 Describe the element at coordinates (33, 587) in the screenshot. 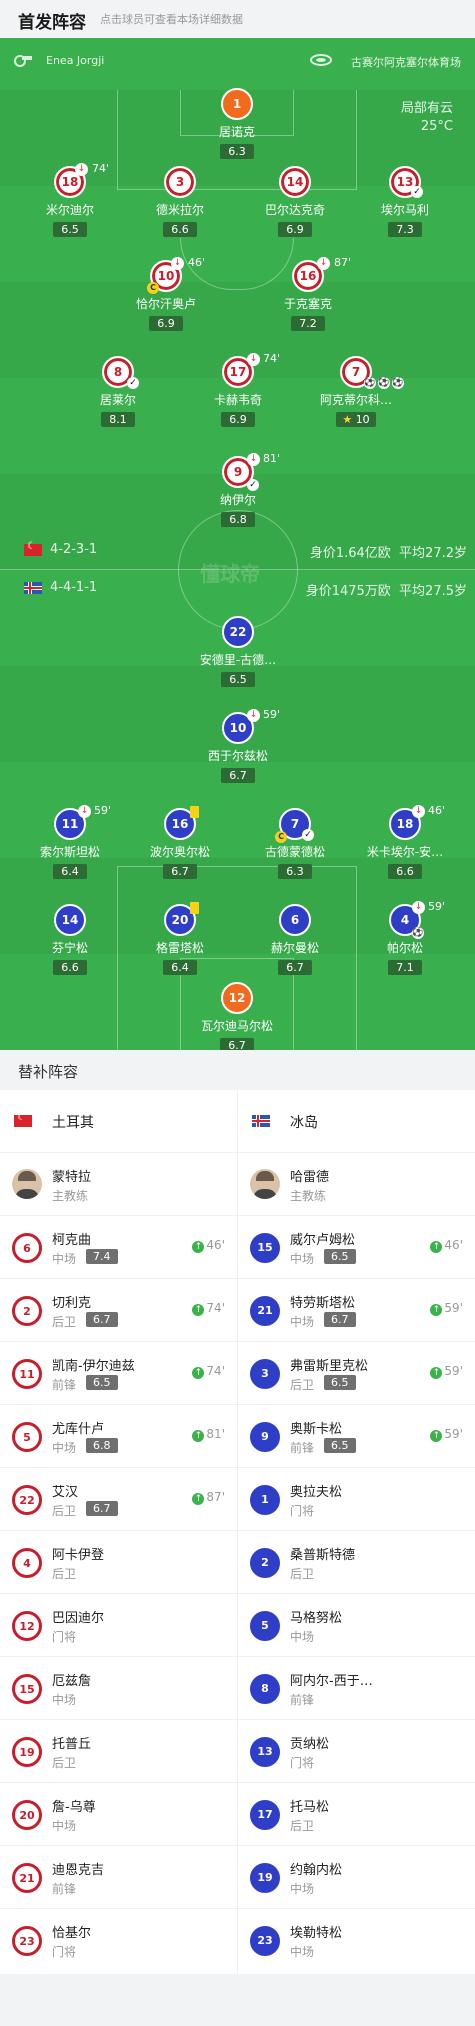

I see `iceland-flag-icon` at that location.